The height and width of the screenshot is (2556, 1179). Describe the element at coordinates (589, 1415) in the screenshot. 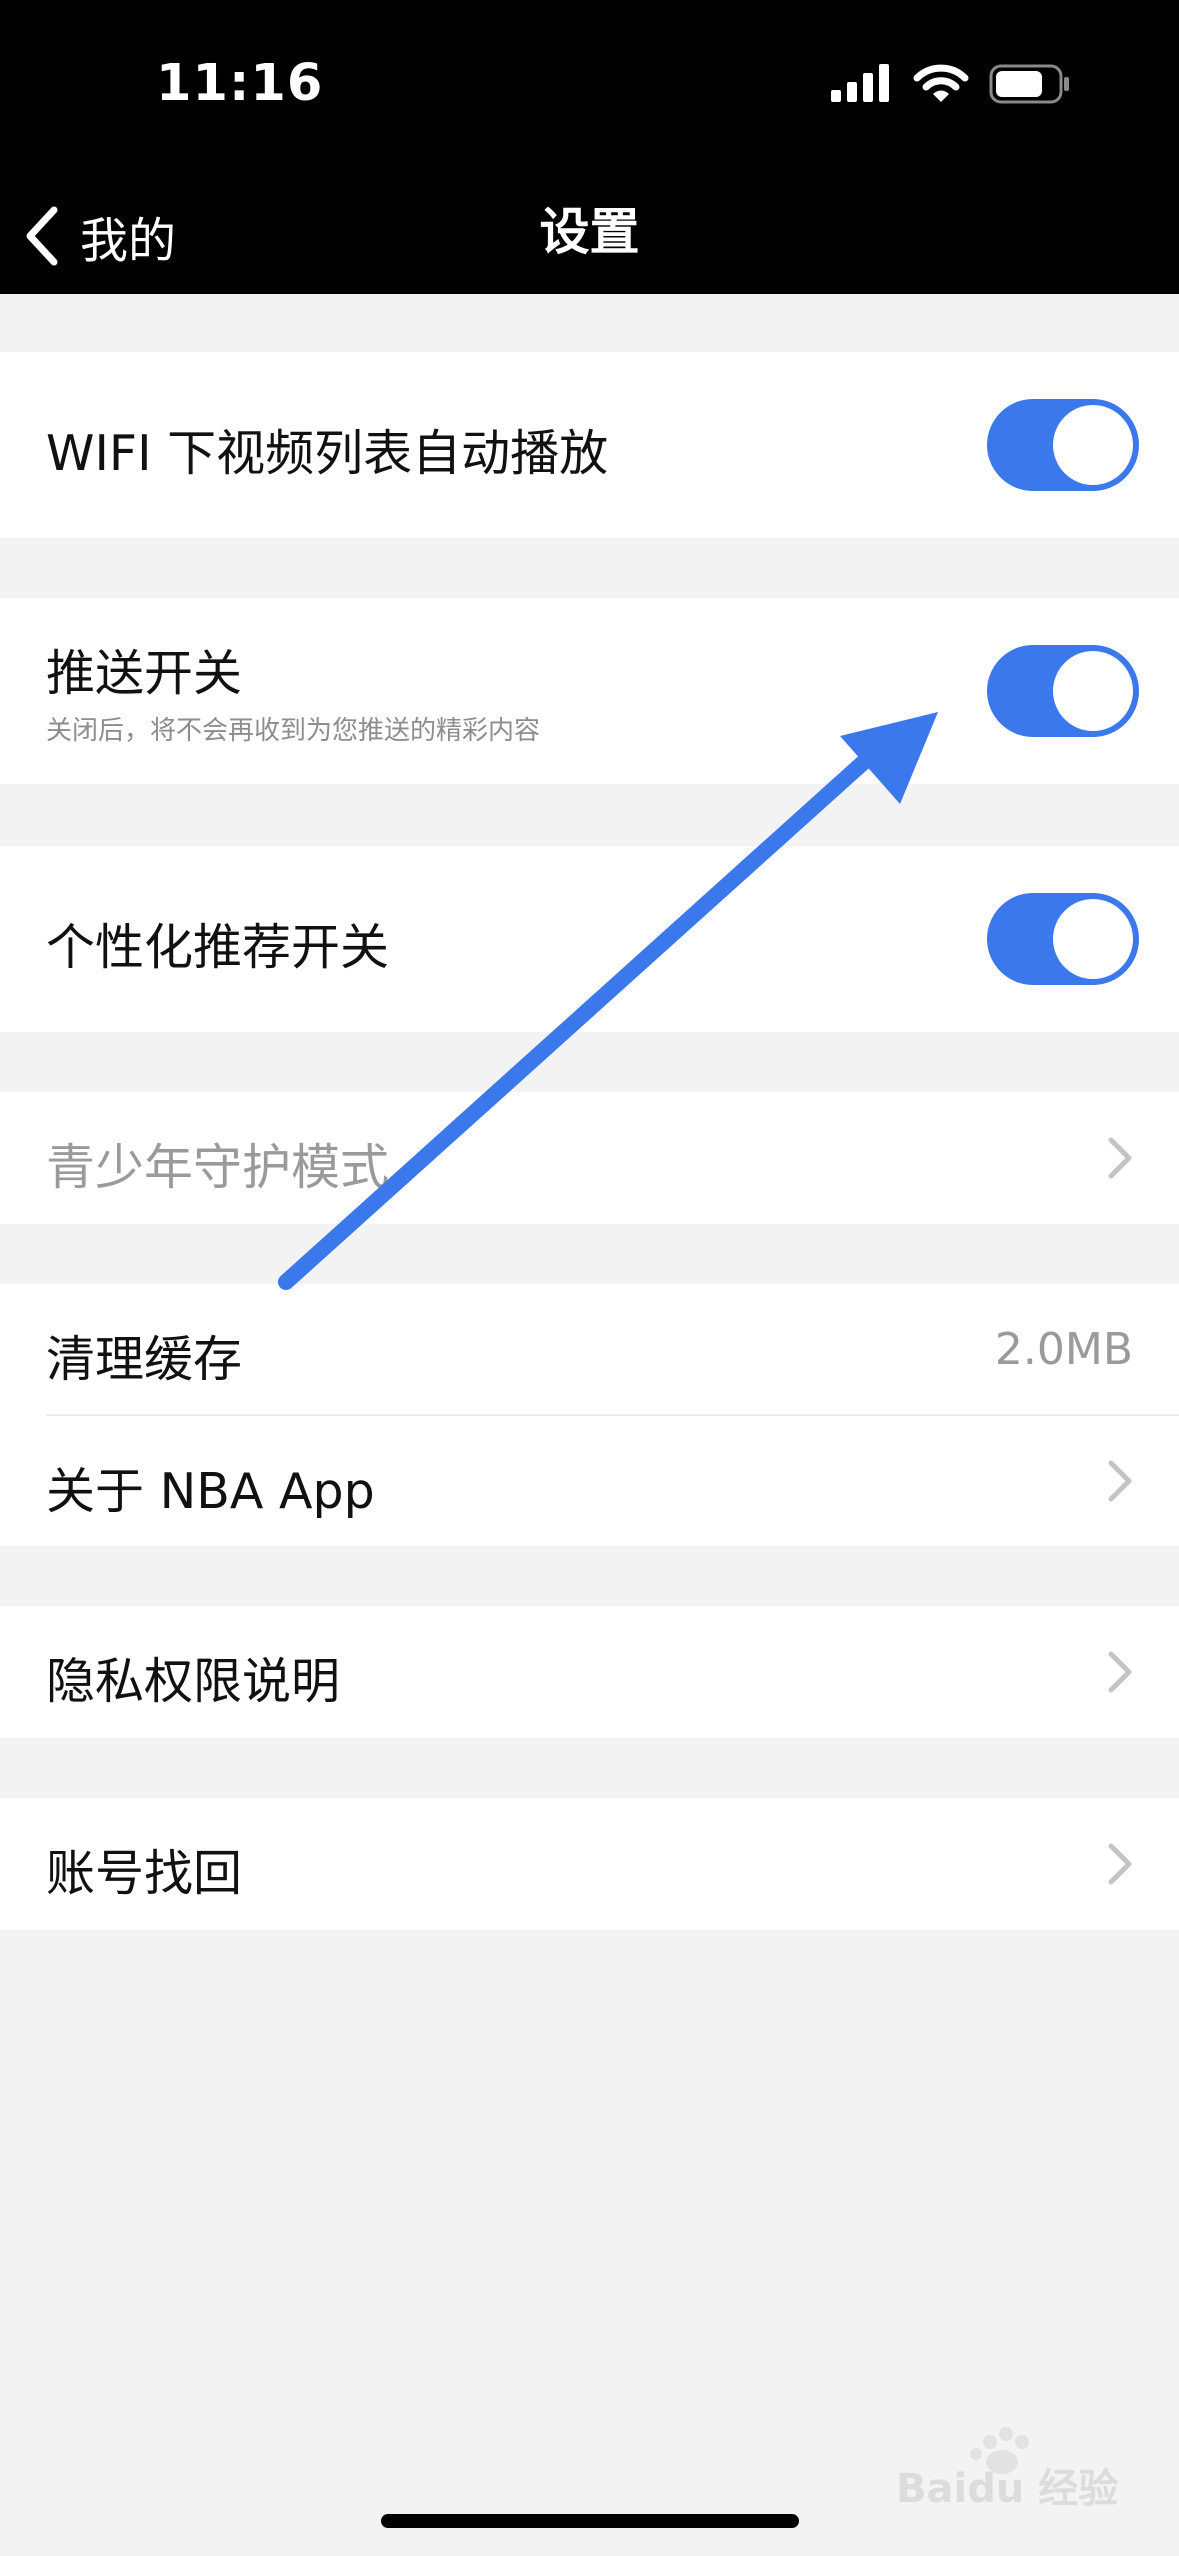

I see `storage-about-card: 清理缓存 2.0MB 关于 NBA App` at that location.